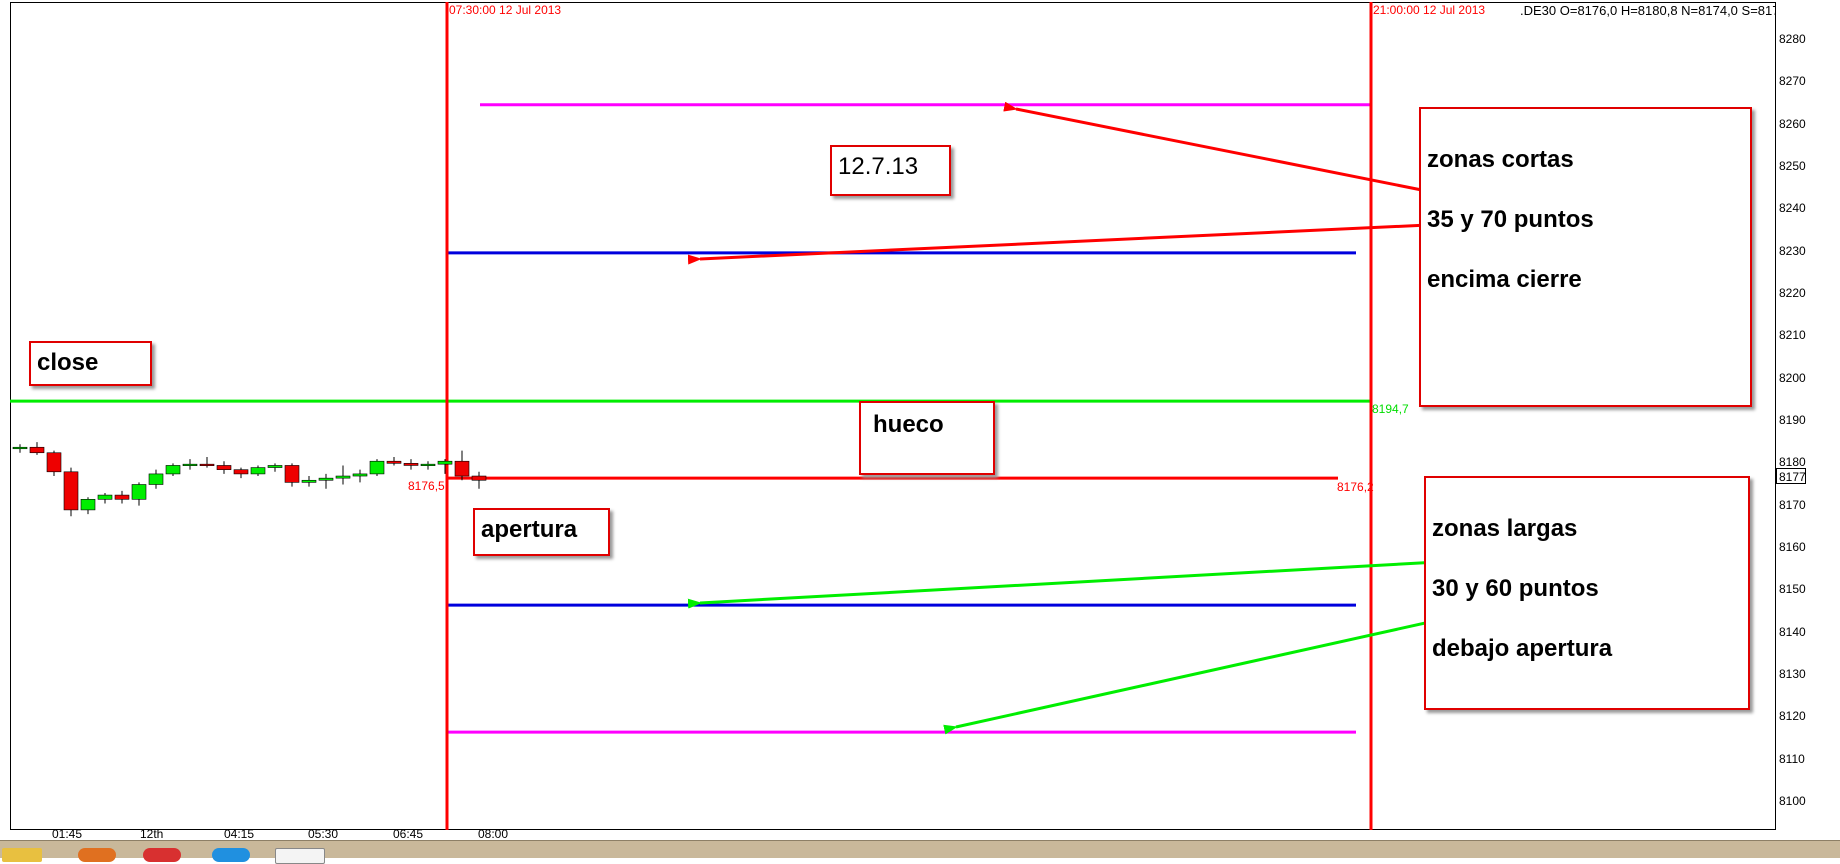 The height and width of the screenshot is (864, 1840). What do you see at coordinates (1792, 208) in the screenshot?
I see `price-tick-label: 8240` at bounding box center [1792, 208].